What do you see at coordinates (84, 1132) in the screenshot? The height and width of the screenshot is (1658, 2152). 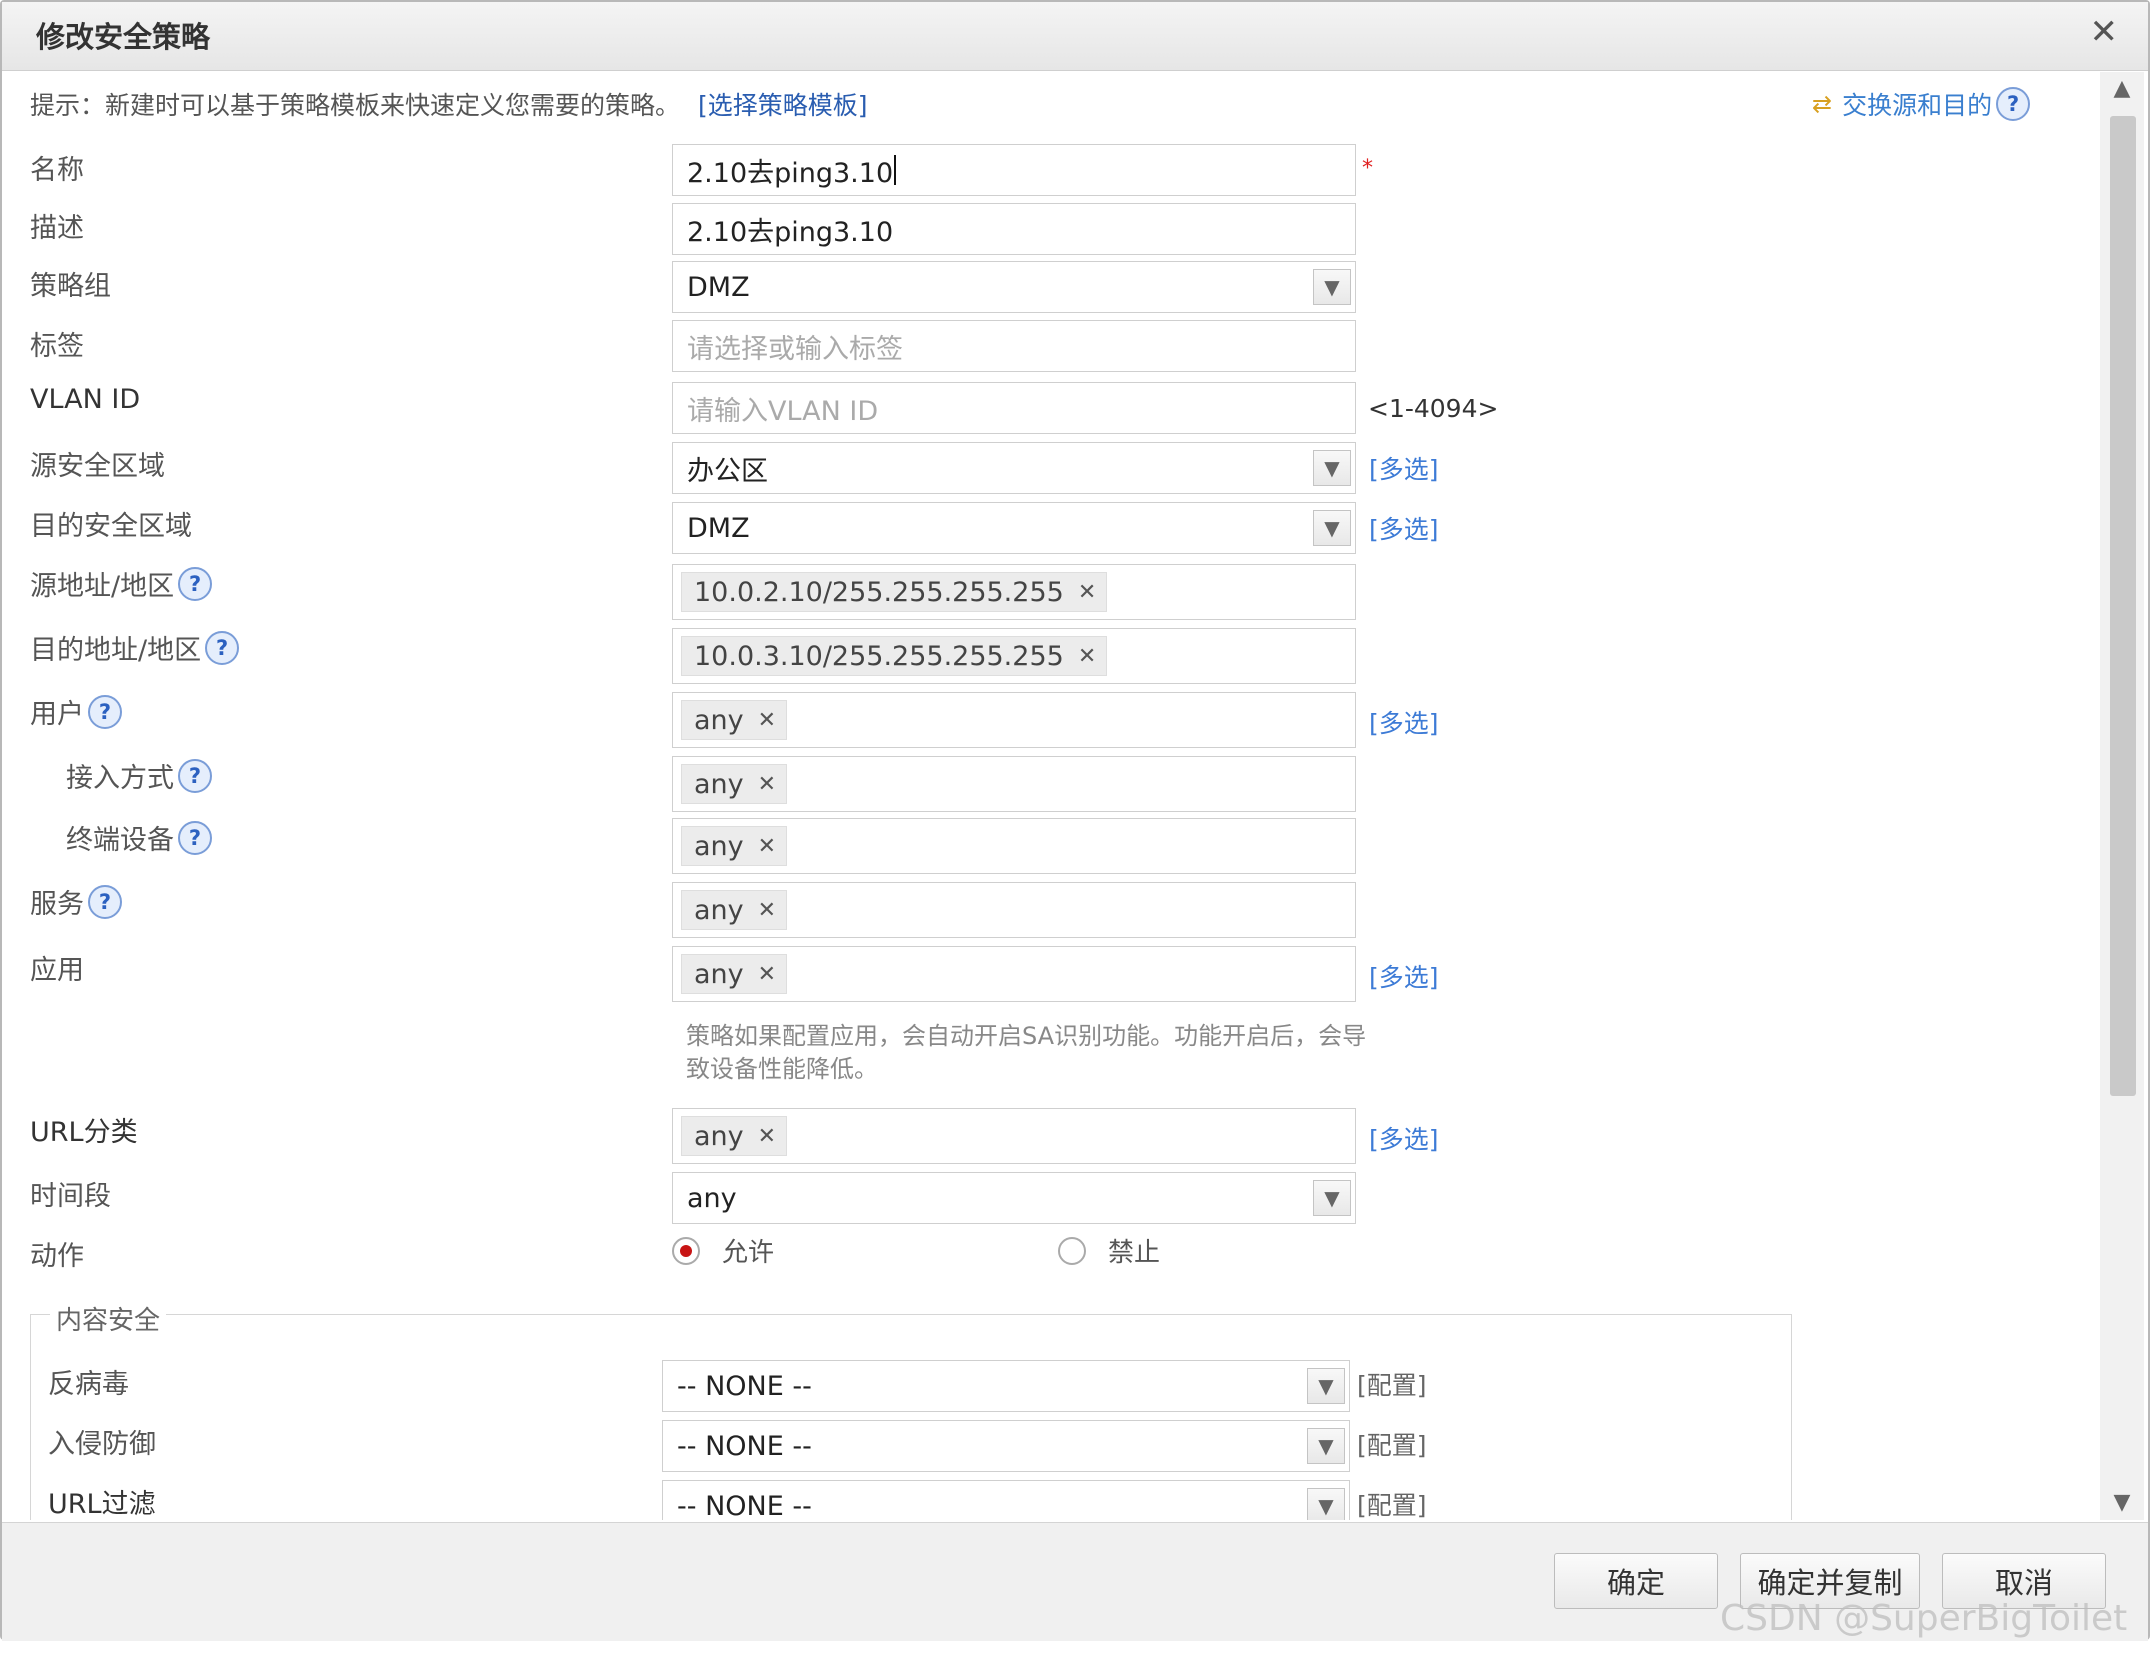 I see `url-category-label: URL分类` at bounding box center [84, 1132].